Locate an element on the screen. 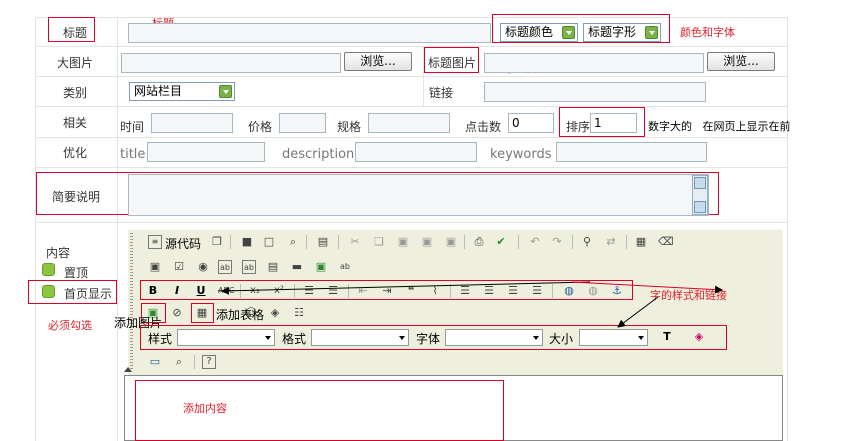  annotation-arrows is located at coordinates (472, 304).